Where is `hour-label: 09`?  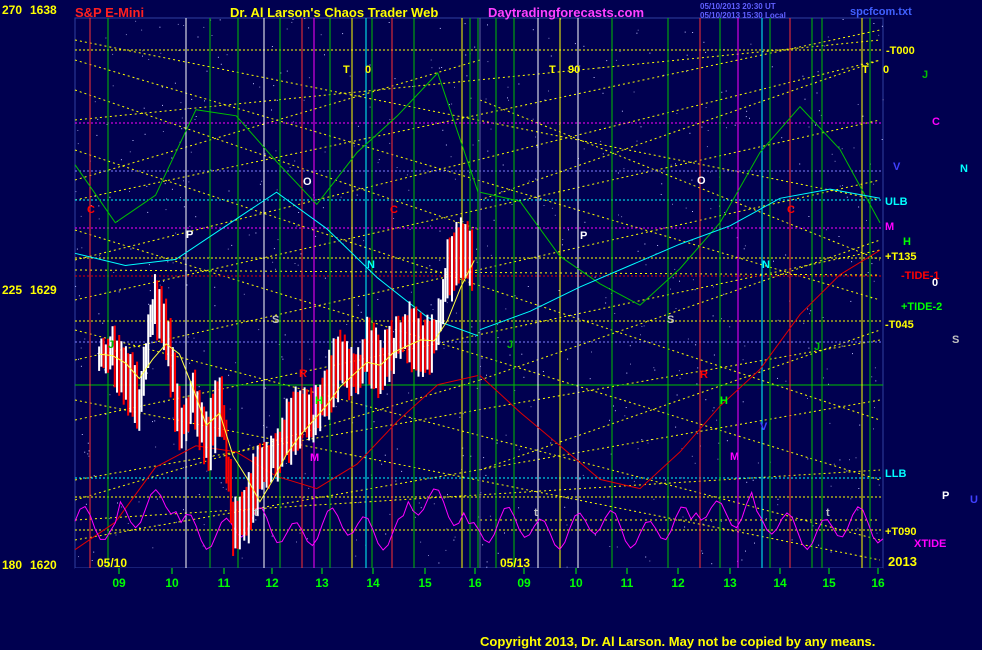
hour-label: 09 is located at coordinates (119, 583).